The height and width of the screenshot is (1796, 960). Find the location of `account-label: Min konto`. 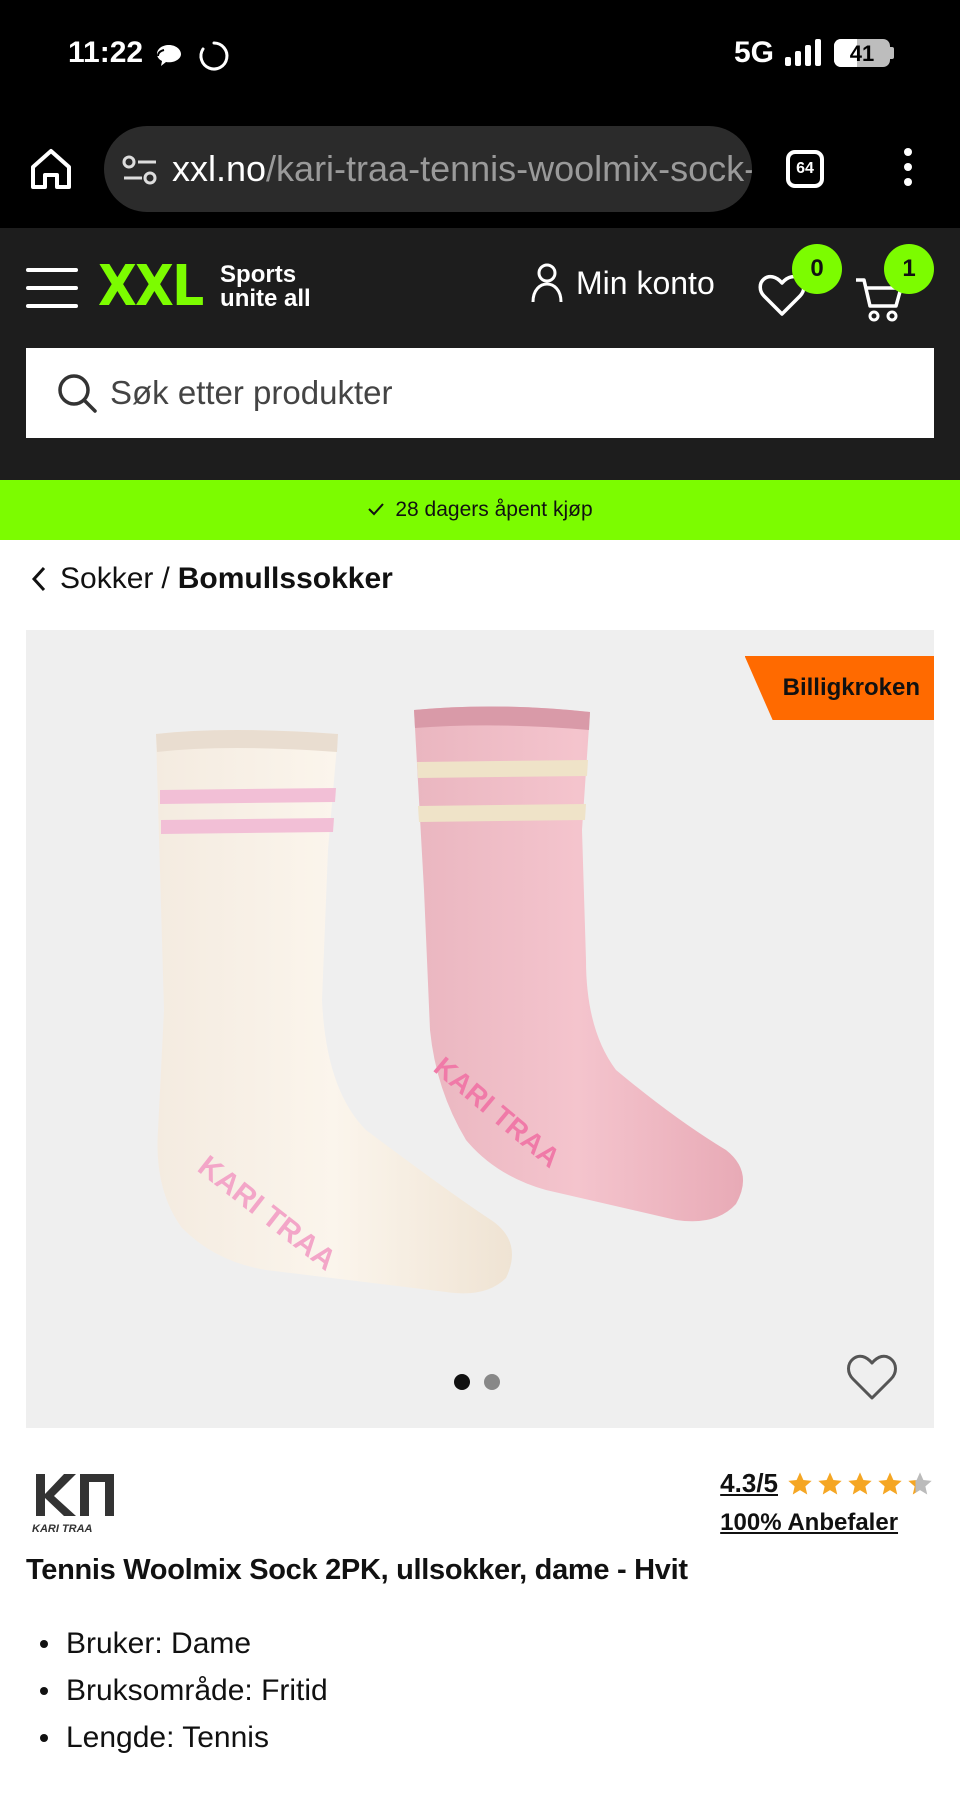

account-label: Min konto is located at coordinates (645, 282).